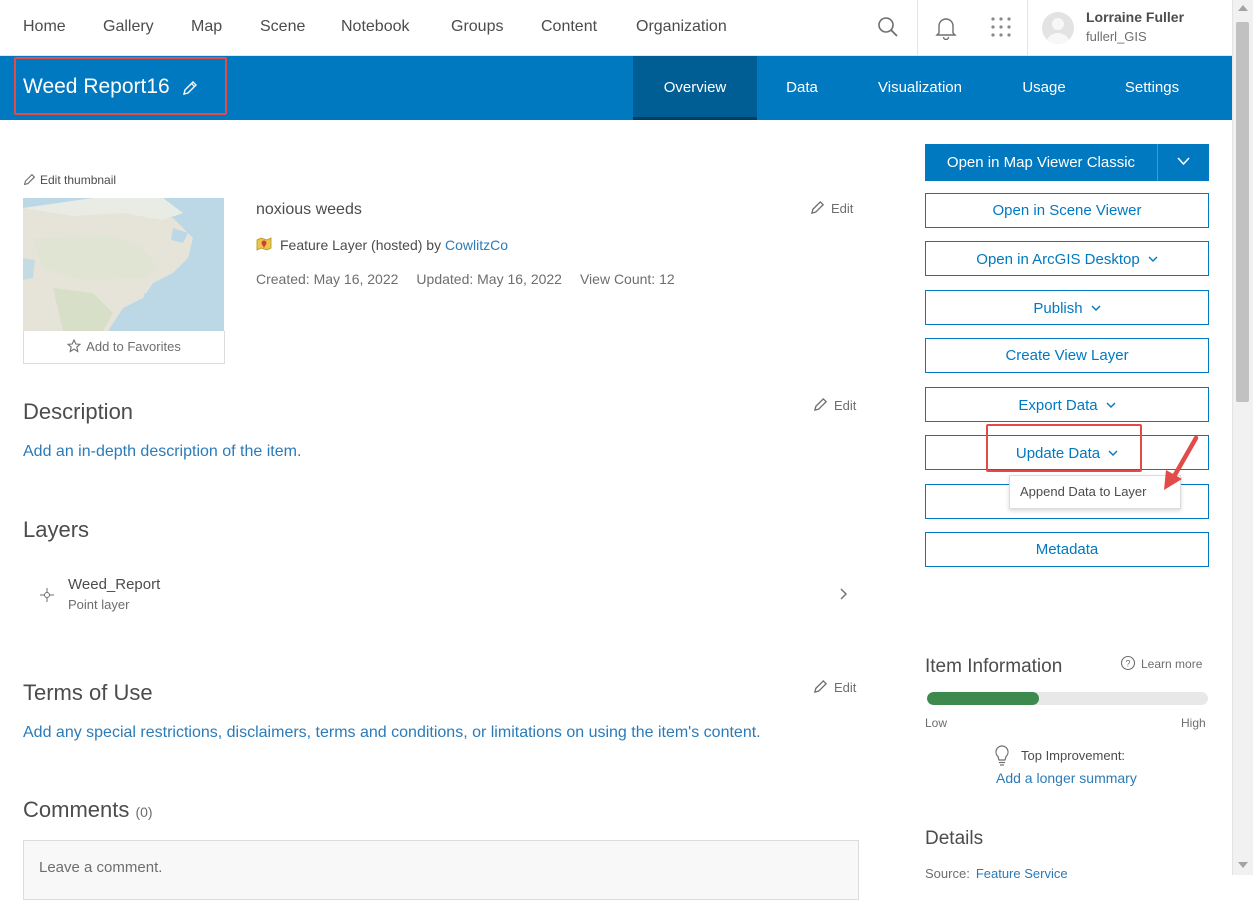 This screenshot has width=1253, height=900. Describe the element at coordinates (133, 346) in the screenshot. I see `add-to-favorites-label: Add to Favorites` at that location.